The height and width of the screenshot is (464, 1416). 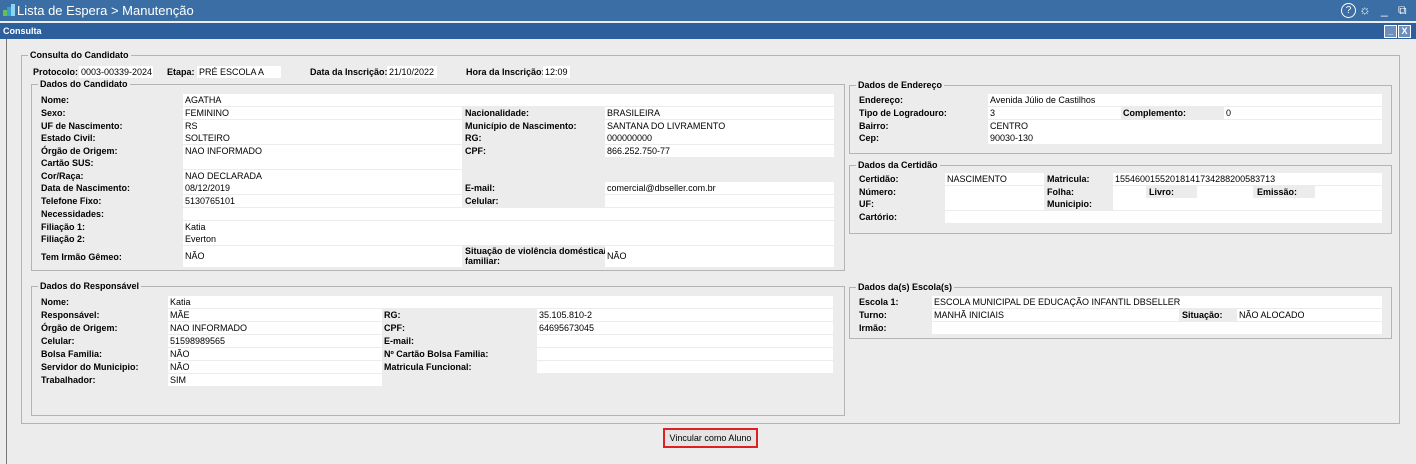 I want to click on cert-matricula-value: 15546001552018141734288200583713, so click(x=1247, y=179).